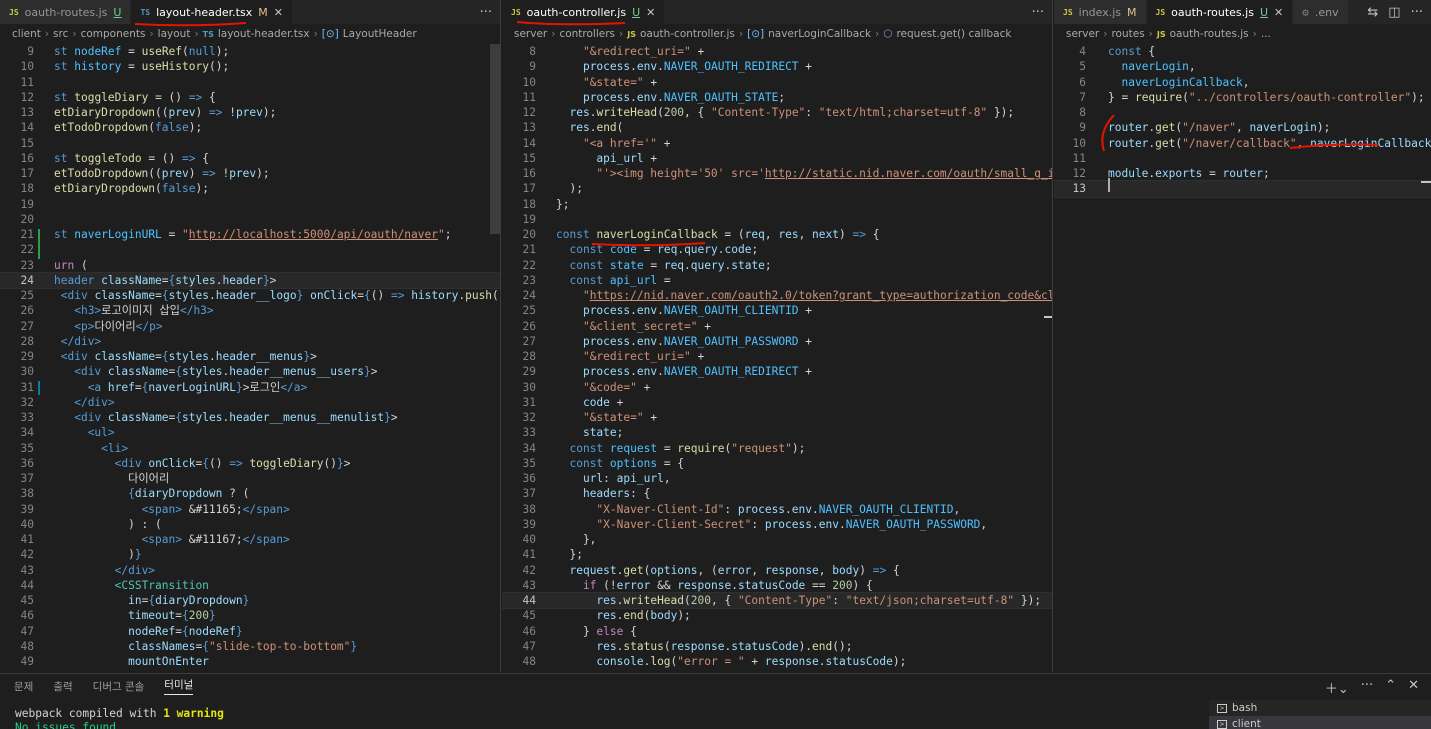 The width and height of the screenshot is (1431, 729). What do you see at coordinates (250, 143) in the screenshot?
I see `code-line: 15` at bounding box center [250, 143].